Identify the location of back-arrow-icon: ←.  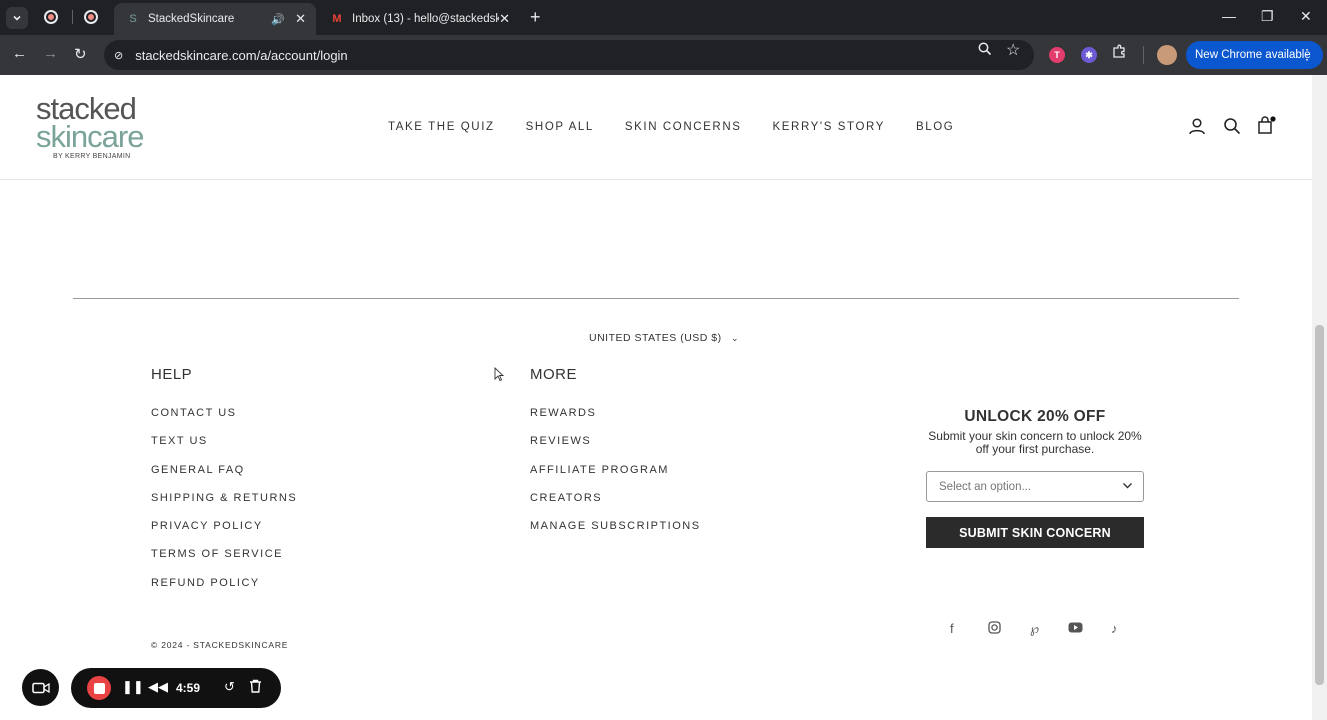
(19, 53).